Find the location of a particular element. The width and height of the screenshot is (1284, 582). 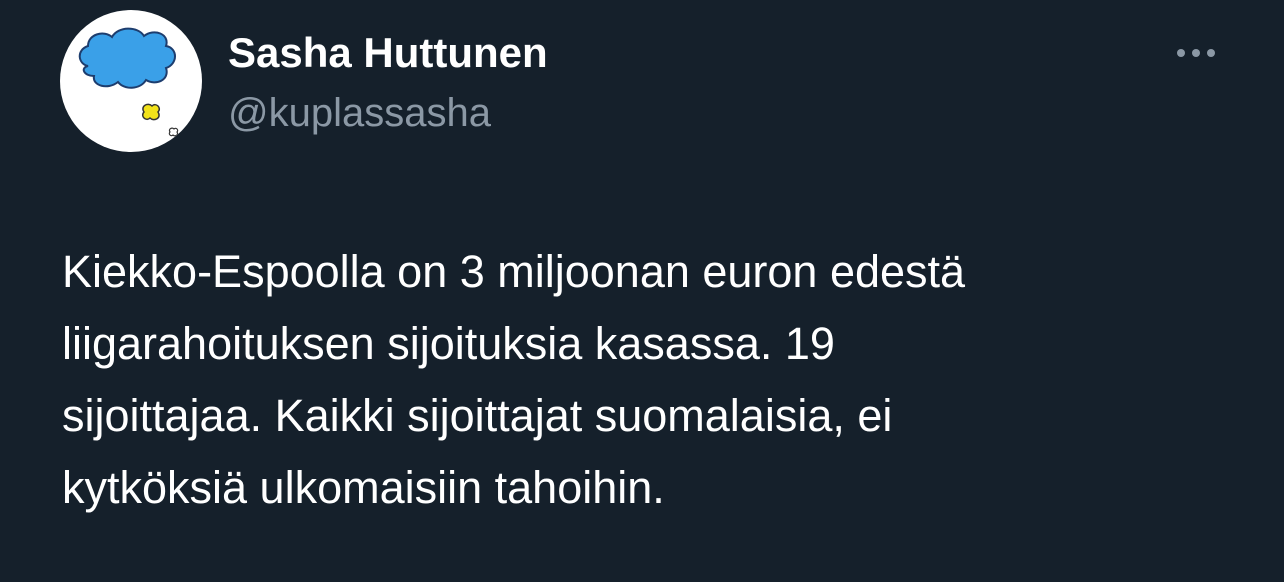

avatar is located at coordinates (131, 81).